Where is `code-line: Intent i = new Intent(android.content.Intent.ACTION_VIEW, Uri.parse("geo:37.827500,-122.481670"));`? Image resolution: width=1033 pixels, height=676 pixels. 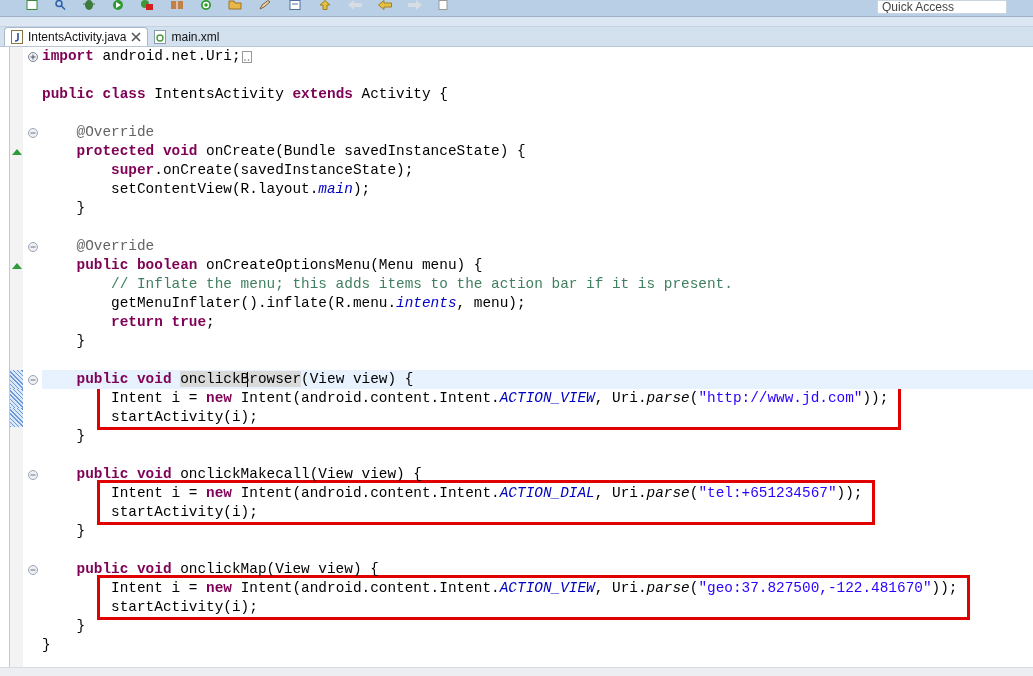 code-line: Intent i = new Intent(android.content.Intent.ACTION_VIEW, Uri.parse("geo:37.827500,-122.481670")); is located at coordinates (534, 588).